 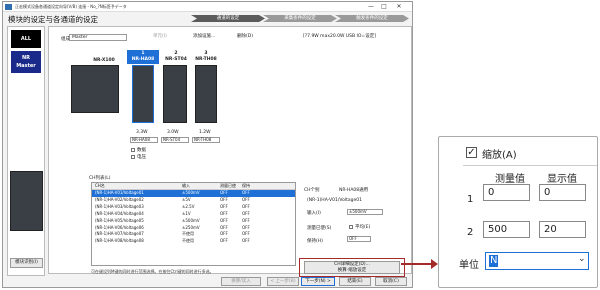 What do you see at coordinates (26, 201) in the screenshot?
I see `device-thumbnail` at bounding box center [26, 201].